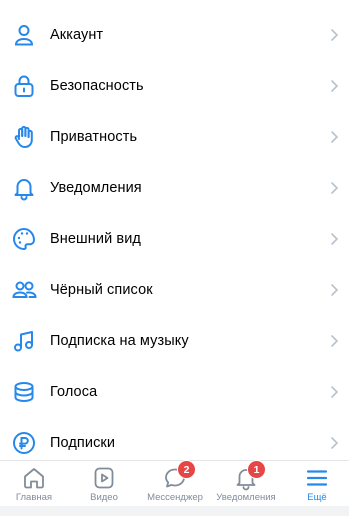  Describe the element at coordinates (95, 238) in the screenshot. I see `menu-item-label: Внешний вид` at that location.